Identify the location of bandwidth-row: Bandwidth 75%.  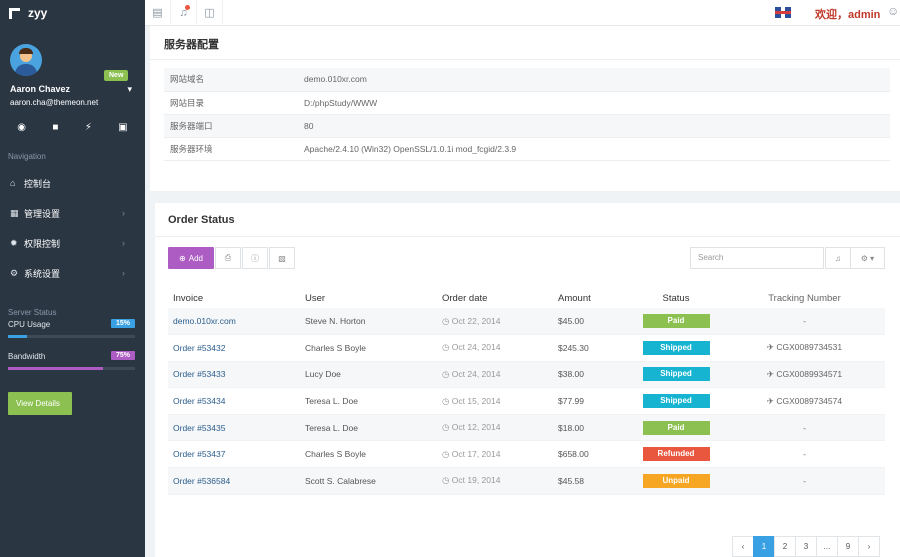
(71, 358).